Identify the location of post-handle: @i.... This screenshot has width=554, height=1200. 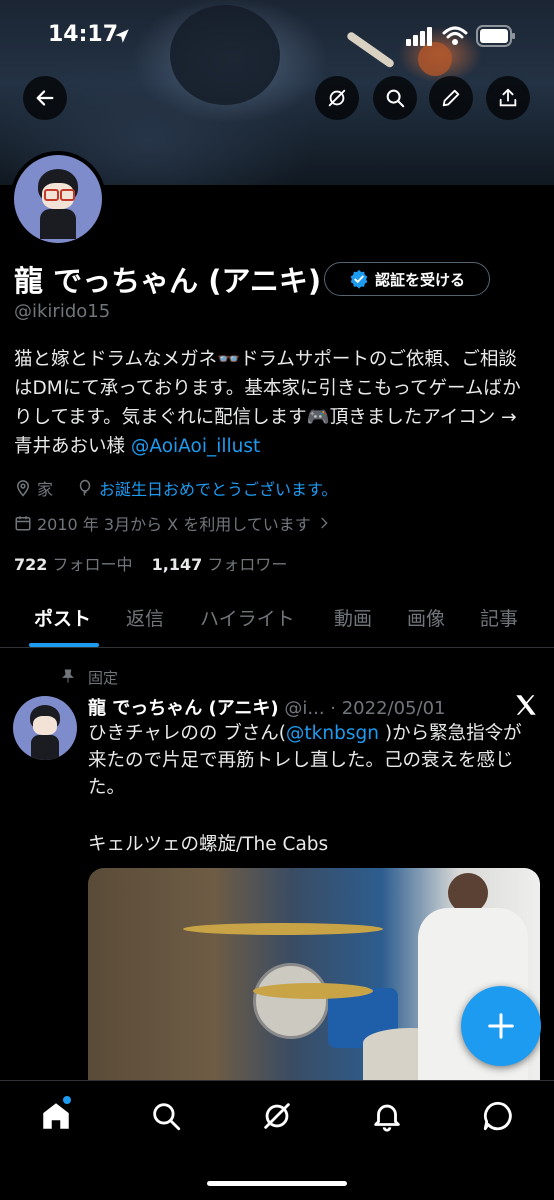
(304, 708).